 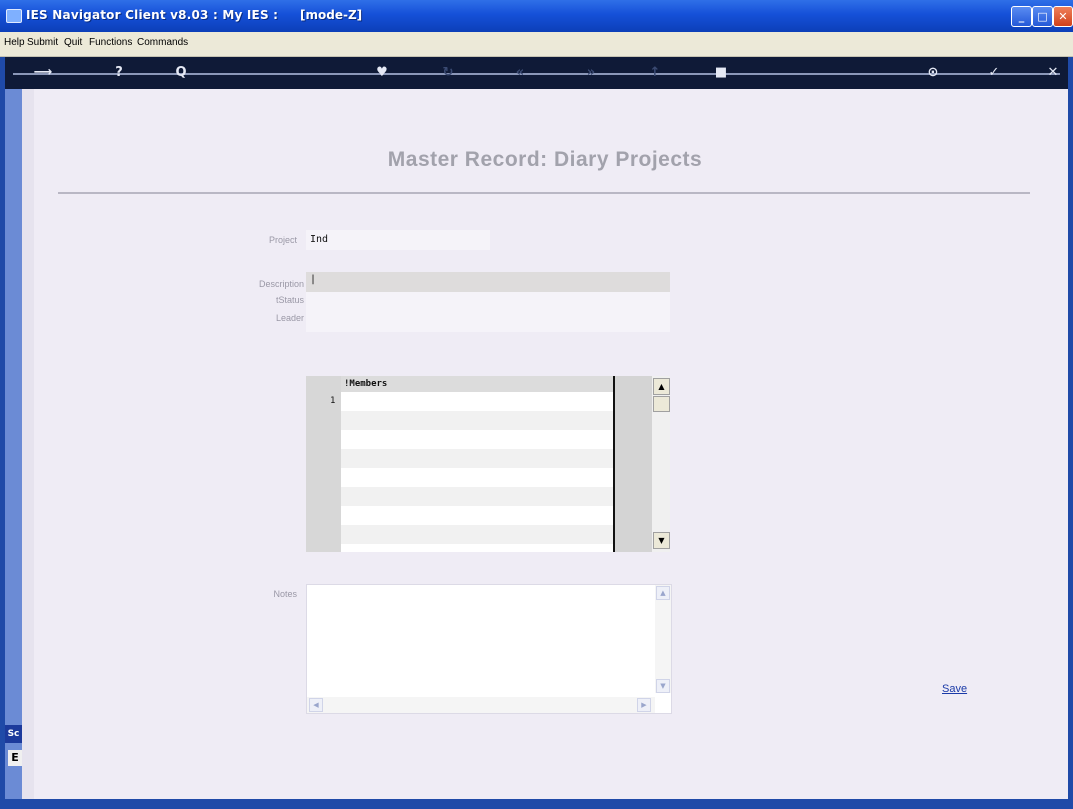 I want to click on side-strip, so click(x=13, y=444).